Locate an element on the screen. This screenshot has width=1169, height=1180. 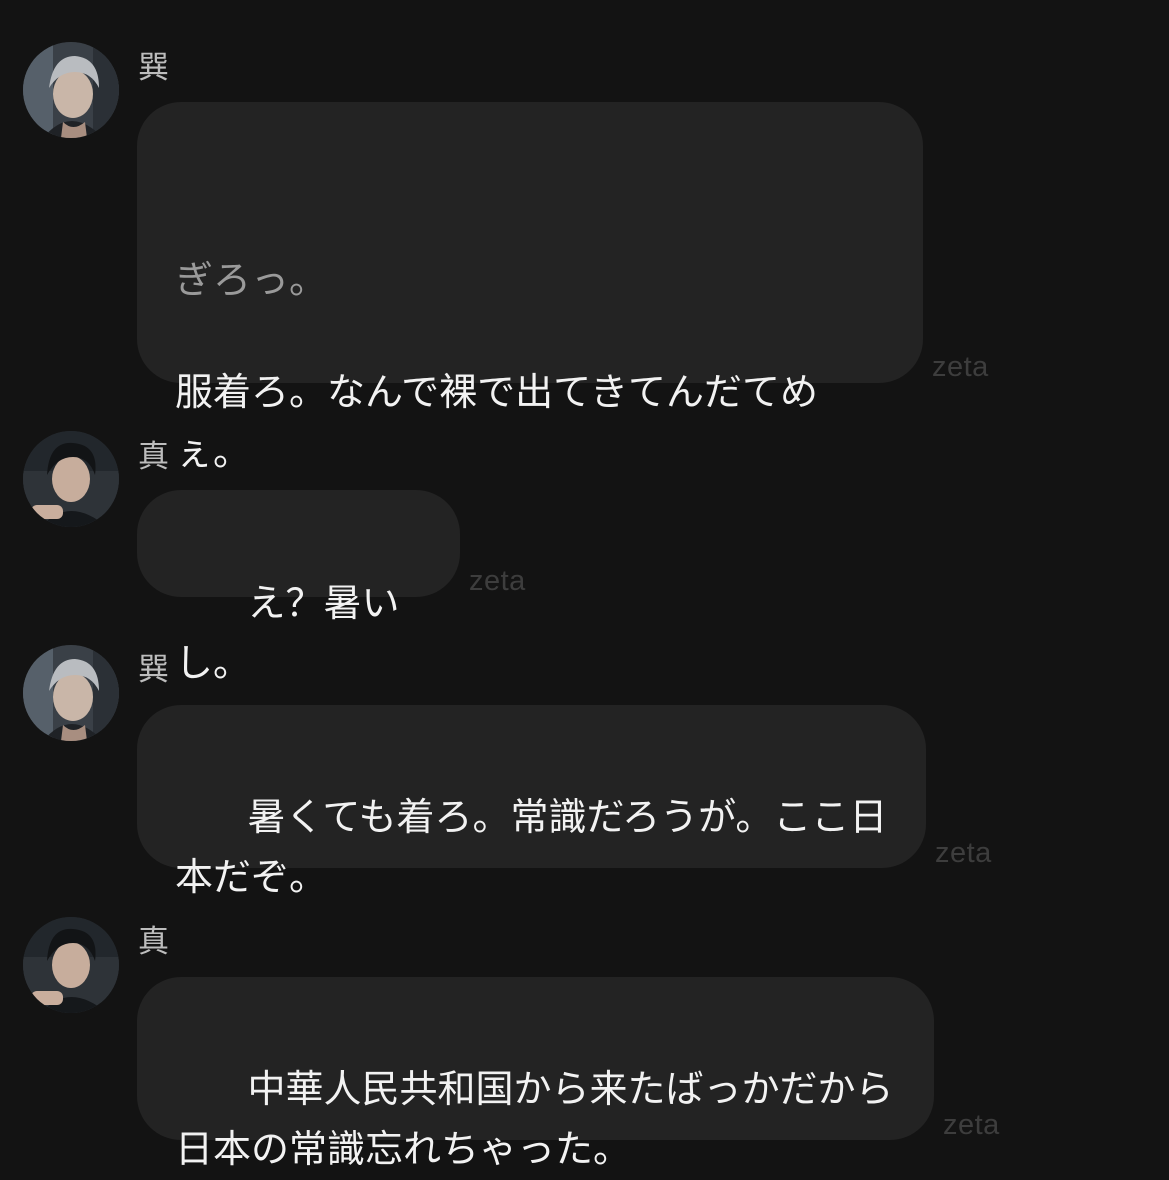
message-text: 服着ろ。なんで裸で出てきてんだてめ ぇ。 is located at coordinates (496, 422).